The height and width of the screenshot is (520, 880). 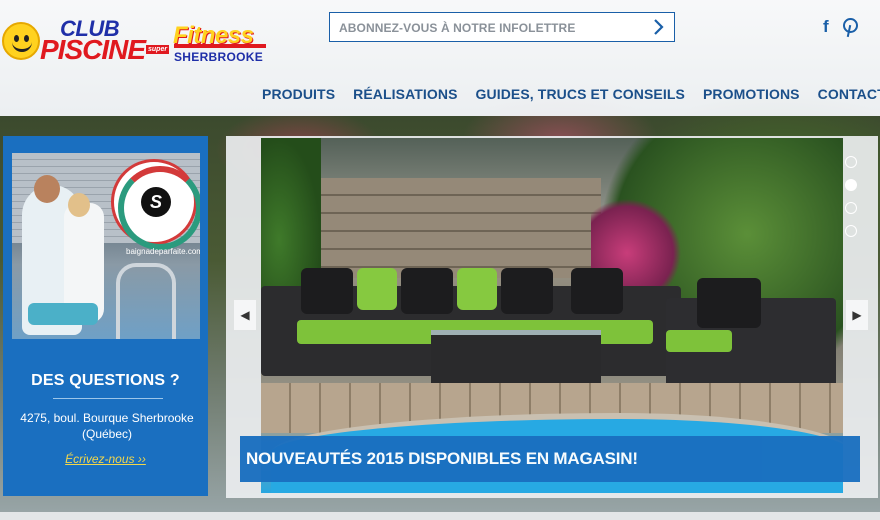 I want to click on nav-item-guides: GUIDES, TRUCS ET CONSEILS, so click(x=580, y=94).